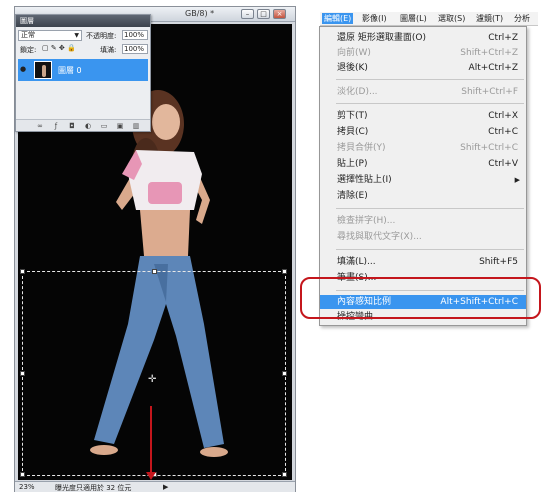 Image resolution: width=551 pixels, height=500 pixels. What do you see at coordinates (76, 35) in the screenshot?
I see `chevron-down-icon: ▼` at bounding box center [76, 35].